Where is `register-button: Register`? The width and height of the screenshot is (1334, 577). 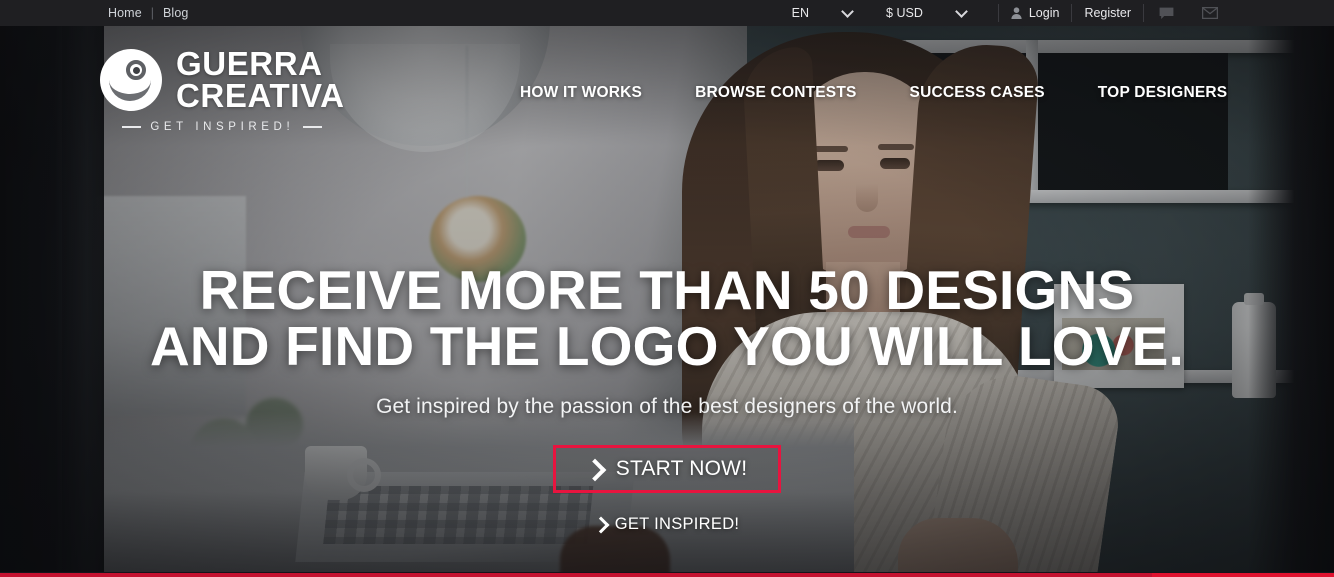
register-button: Register is located at coordinates (1107, 13).